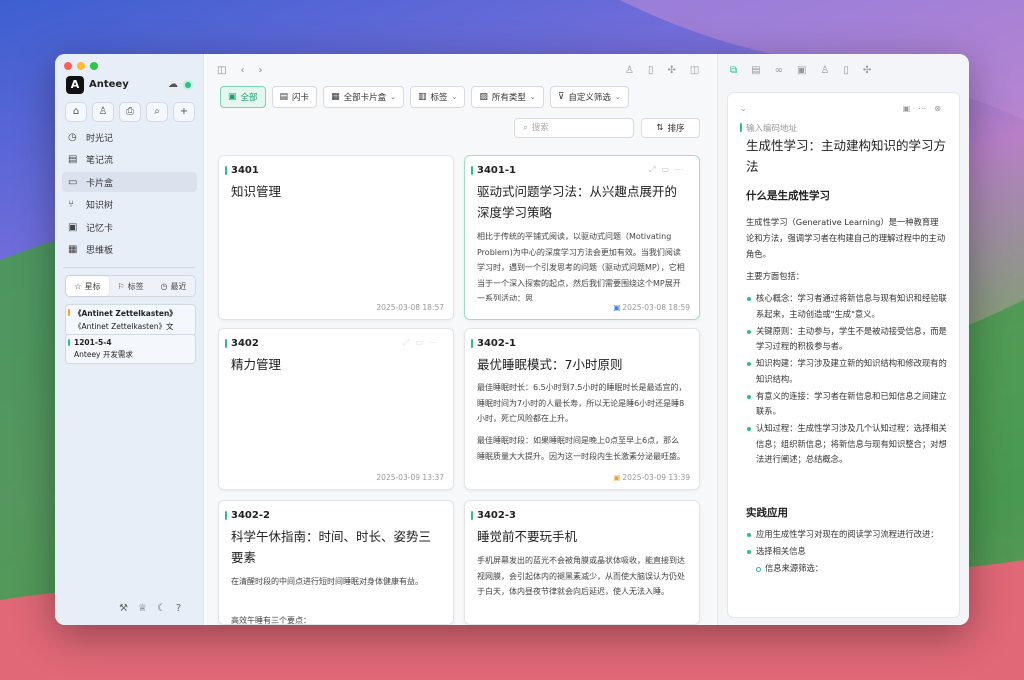 This screenshot has height=680, width=1024. I want to click on card-date: 2025-03-09 13:37, so click(410, 477).